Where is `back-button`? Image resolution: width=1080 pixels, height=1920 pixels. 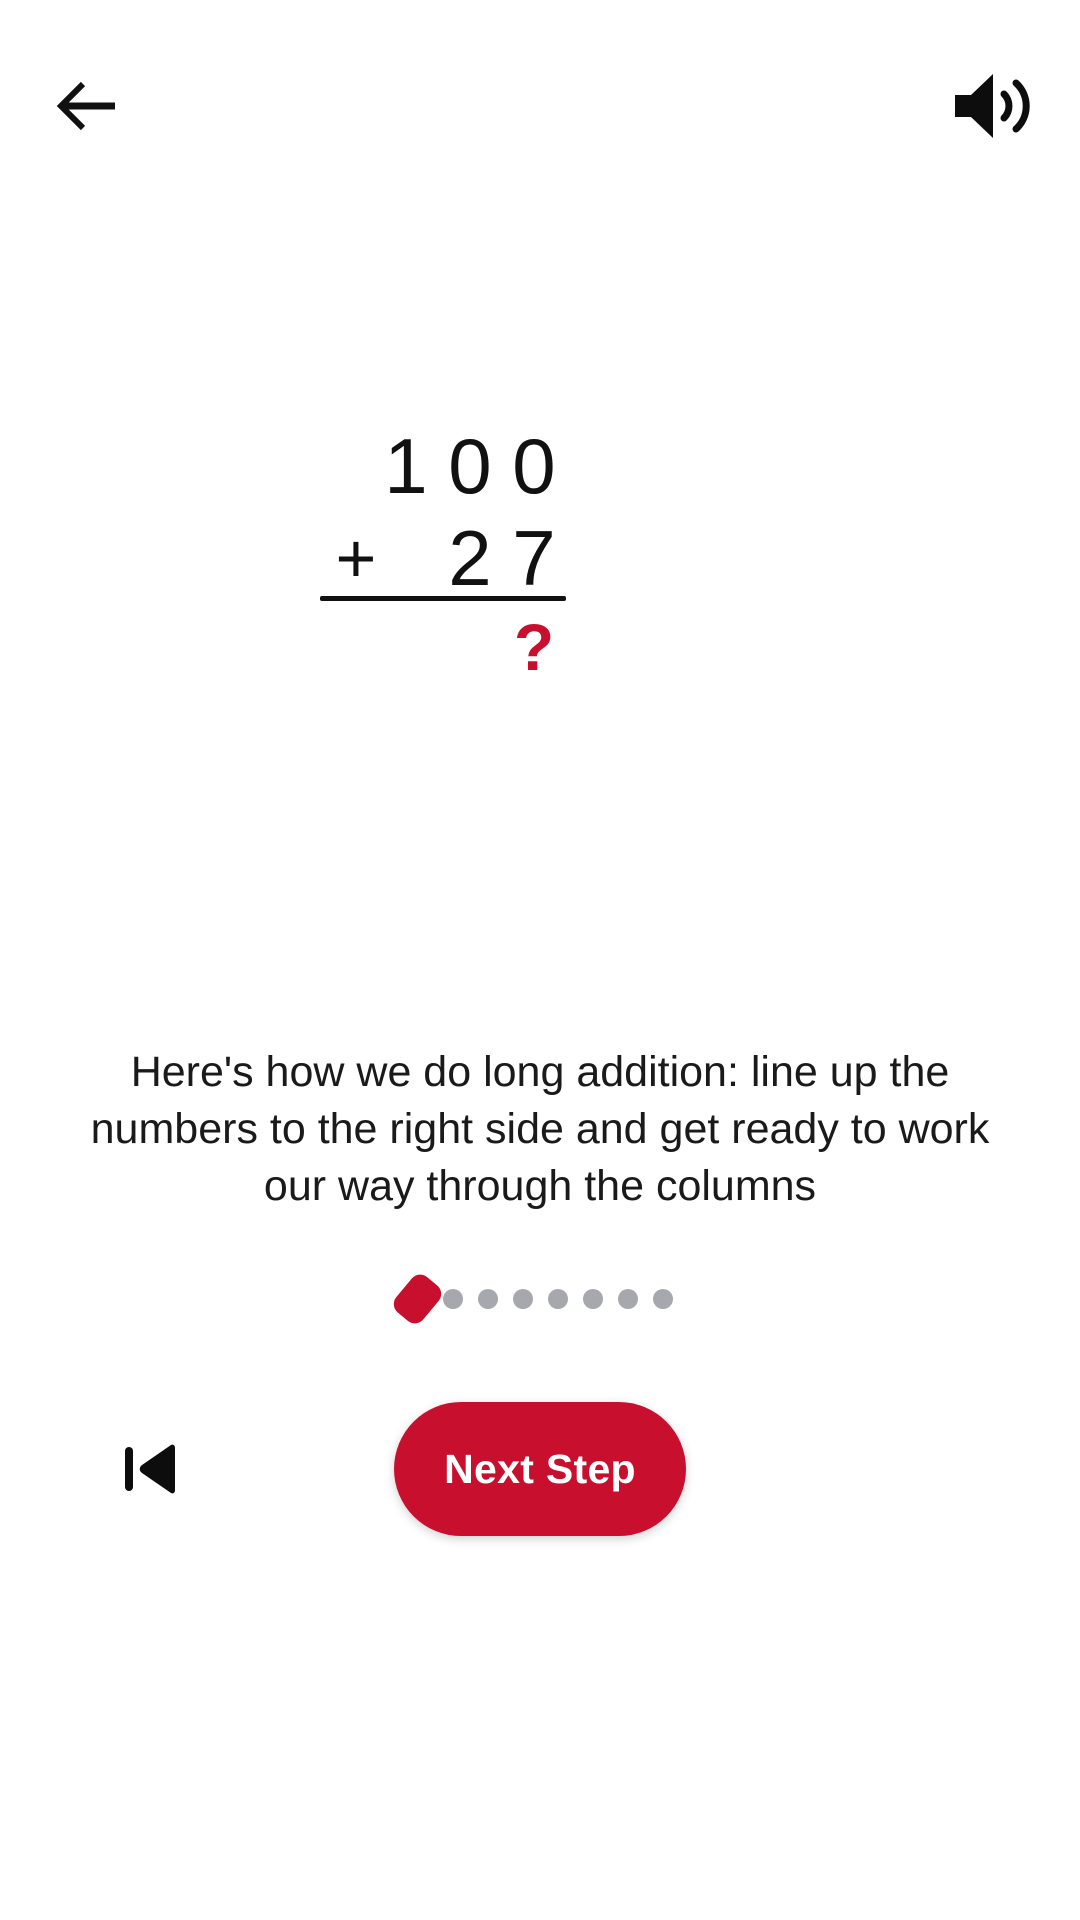
back-button is located at coordinates (88, 108).